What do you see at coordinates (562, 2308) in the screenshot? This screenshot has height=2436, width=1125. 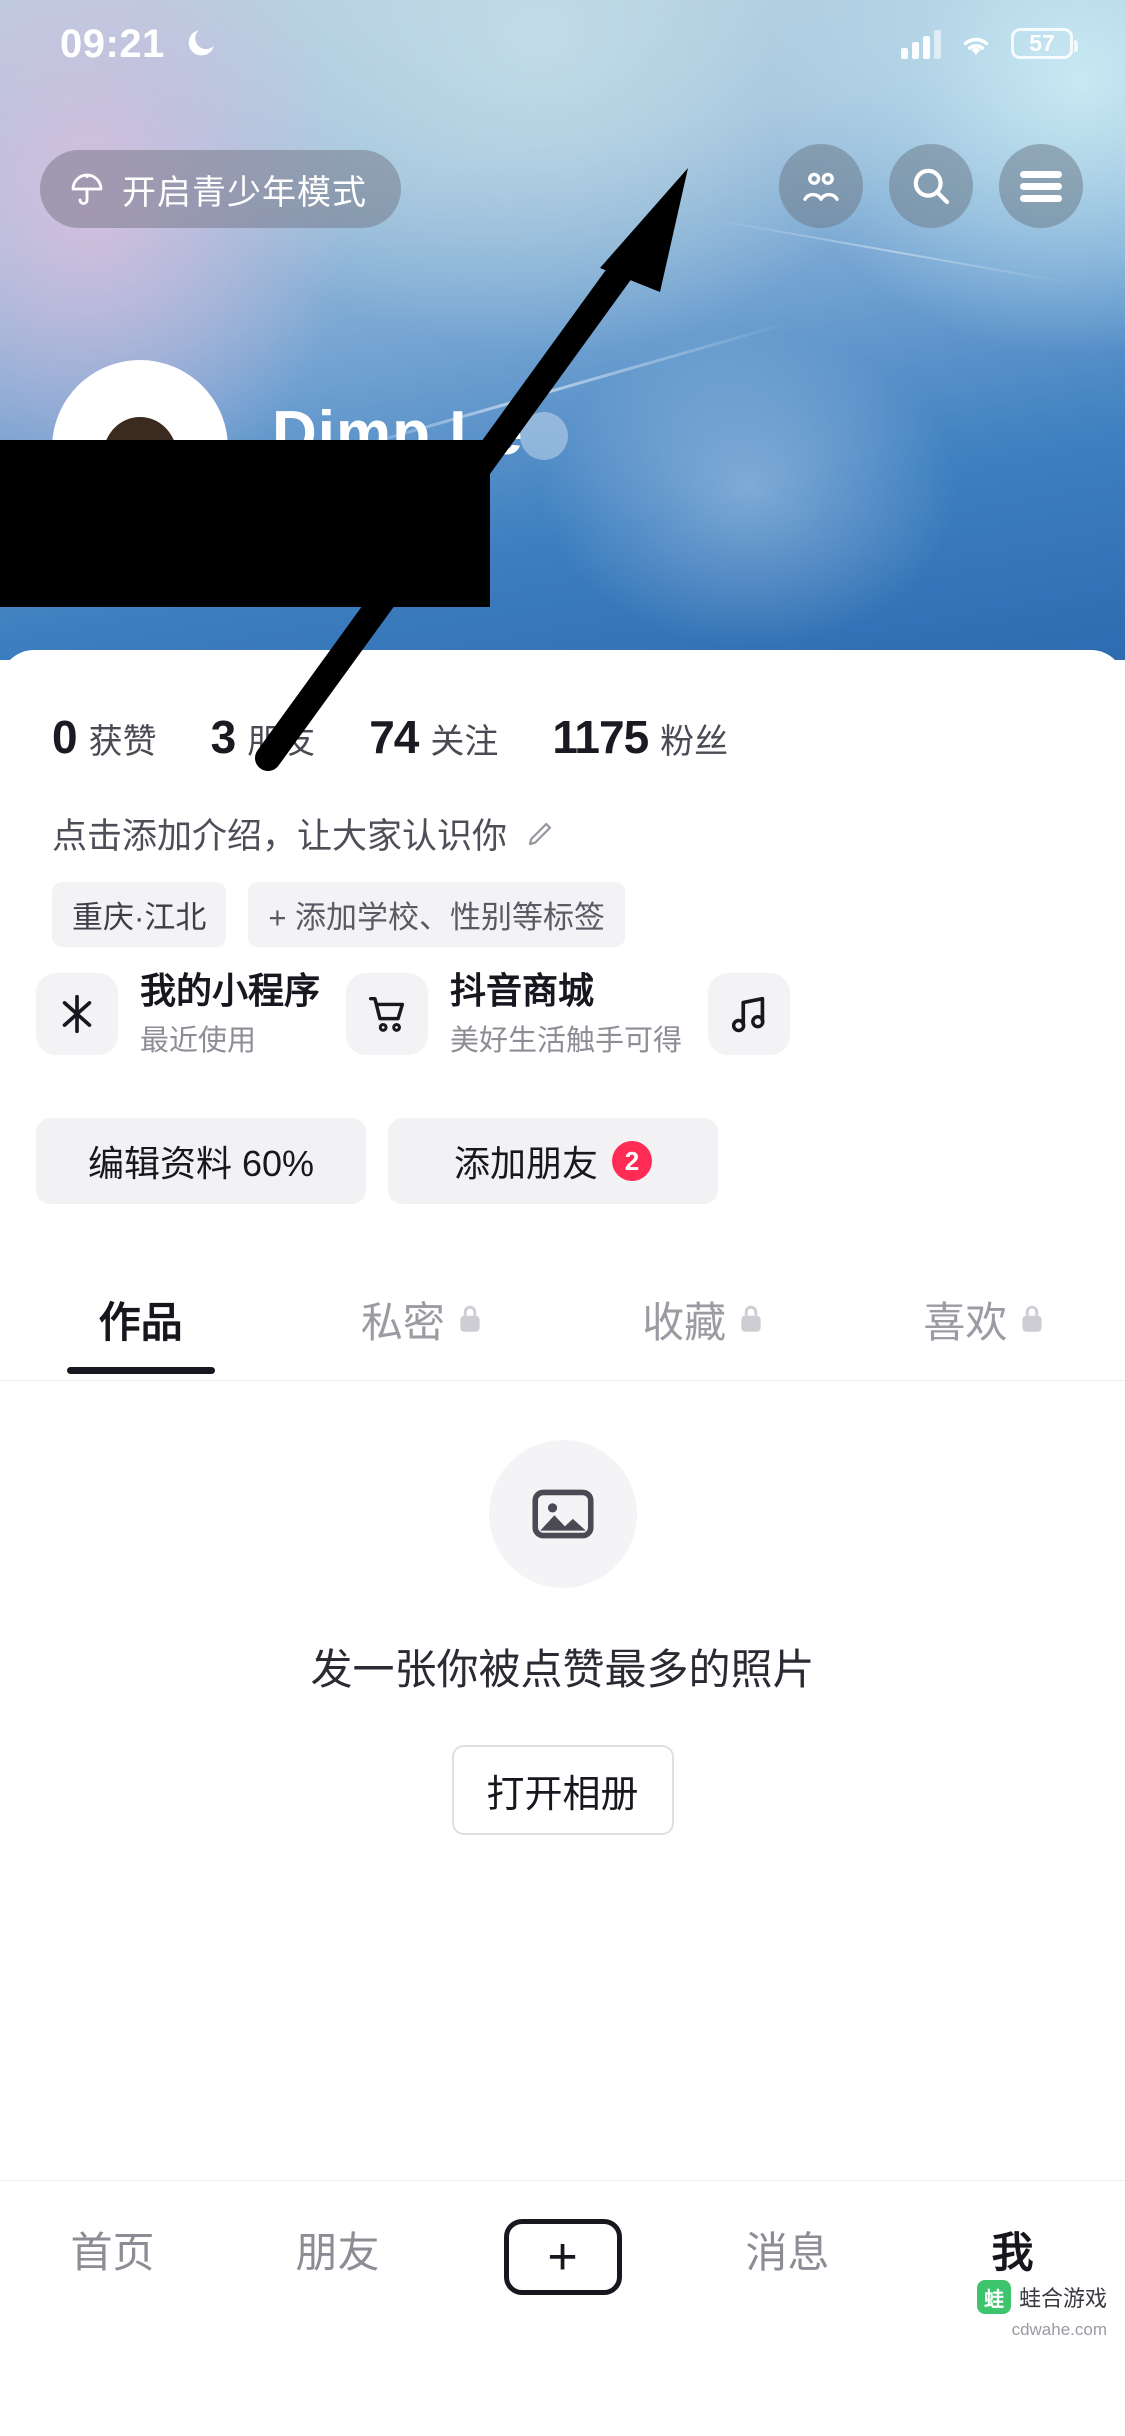 I see `bottom-navigation: 首页 朋友 + 消息 我` at bounding box center [562, 2308].